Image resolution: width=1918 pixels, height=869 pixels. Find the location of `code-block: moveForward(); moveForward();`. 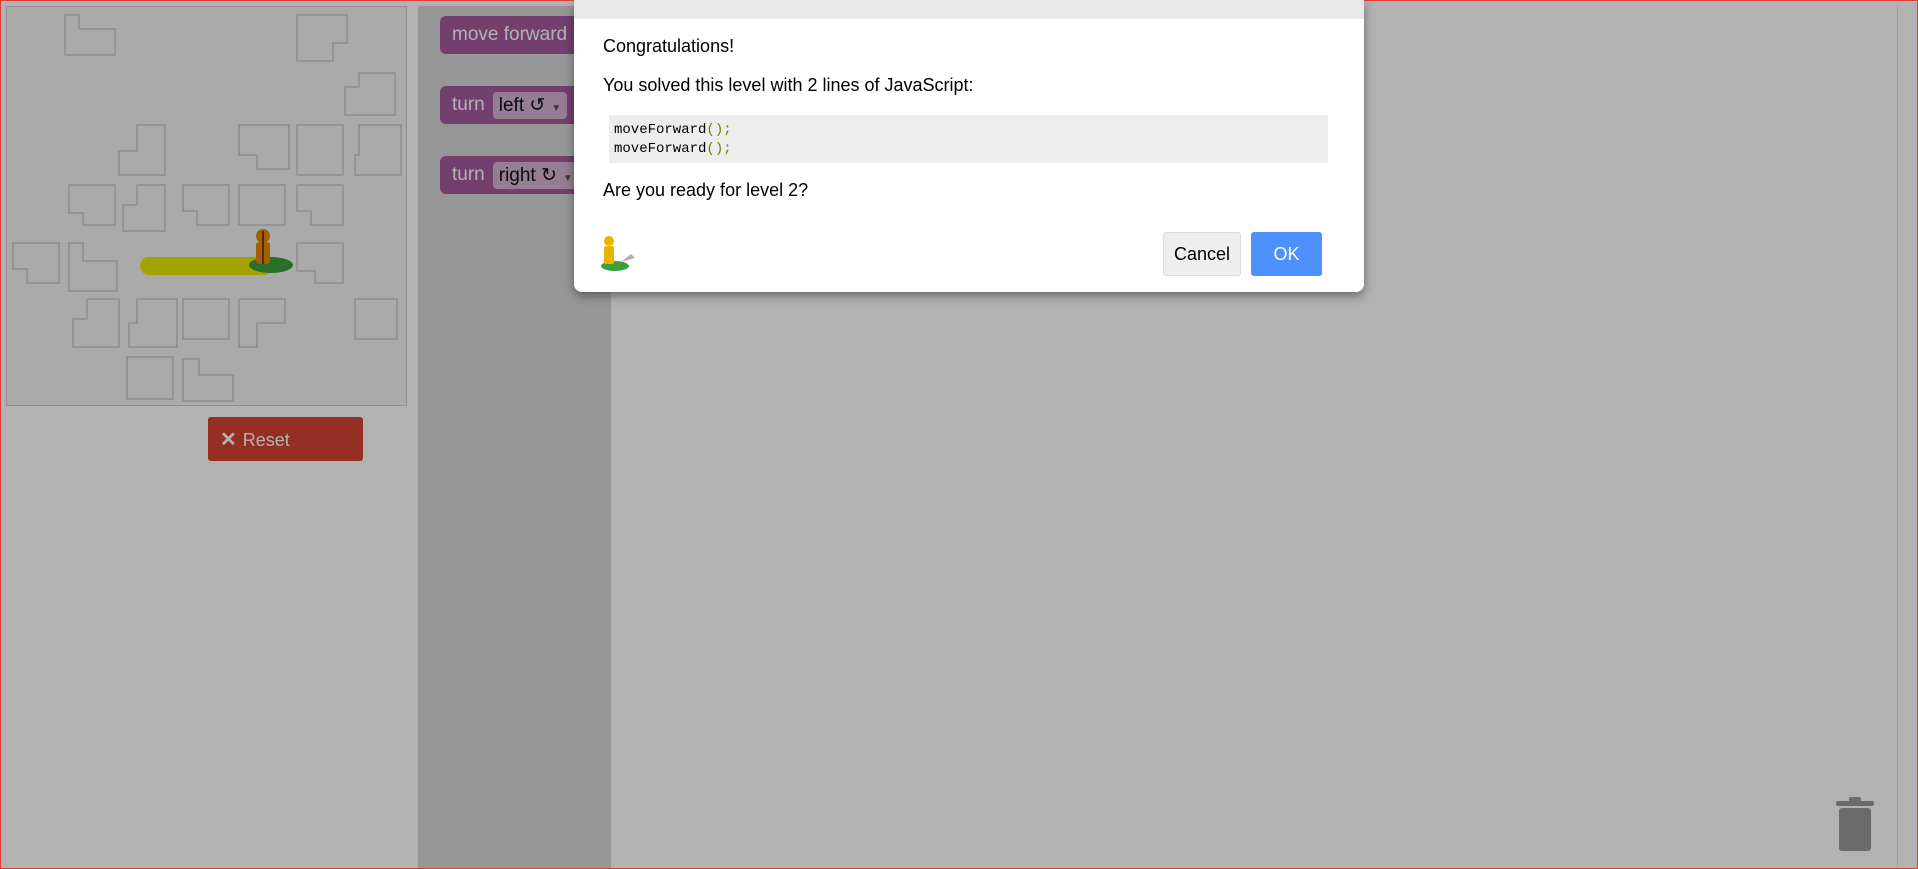

code-block: moveForward(); moveForward(); is located at coordinates (968, 139).